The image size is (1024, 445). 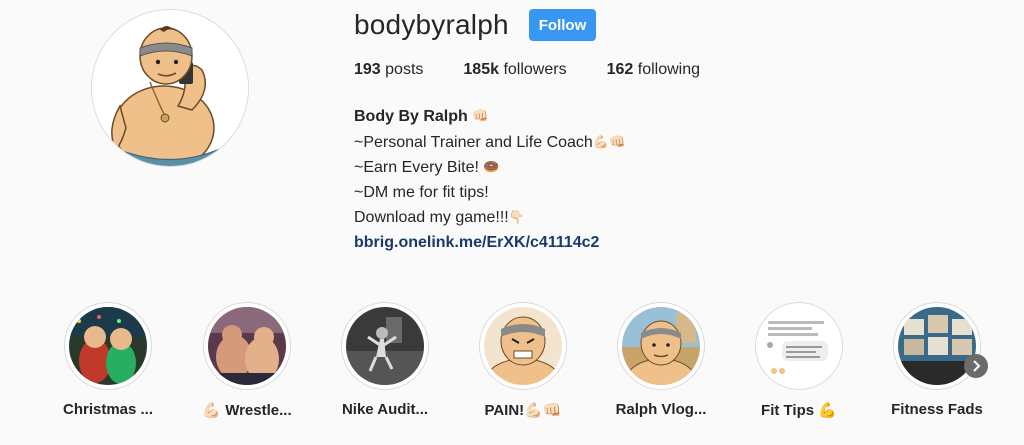 I want to click on posts-stat: 193 posts, so click(x=388, y=70).